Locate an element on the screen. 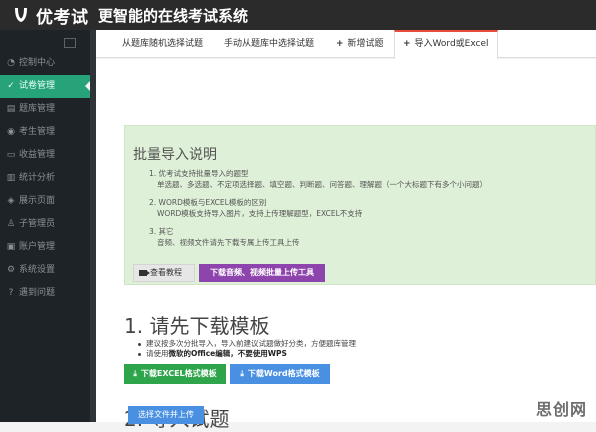 The image size is (596, 432). sidebar-item-statistics: ▥ 统计分析 is located at coordinates (45, 178).